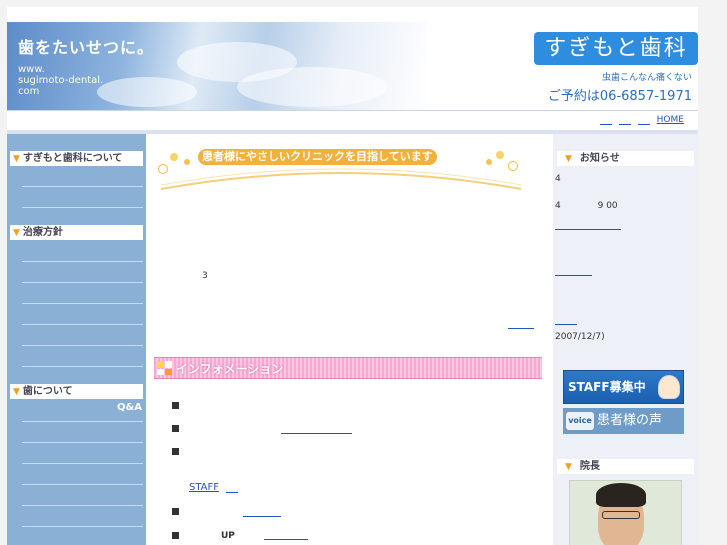  What do you see at coordinates (580, 421) in the screenshot?
I see `voice-icon: voice` at bounding box center [580, 421].